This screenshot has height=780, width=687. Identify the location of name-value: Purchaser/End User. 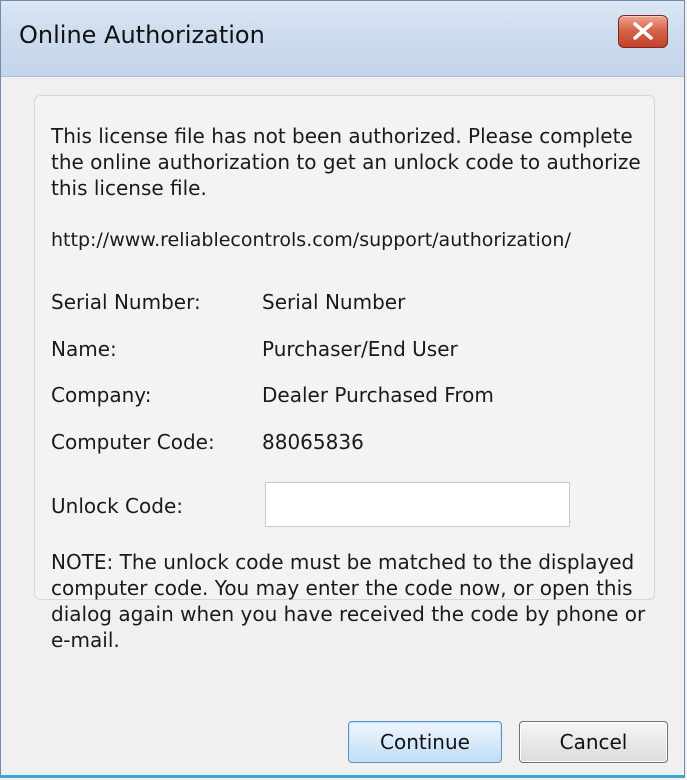
(360, 349).